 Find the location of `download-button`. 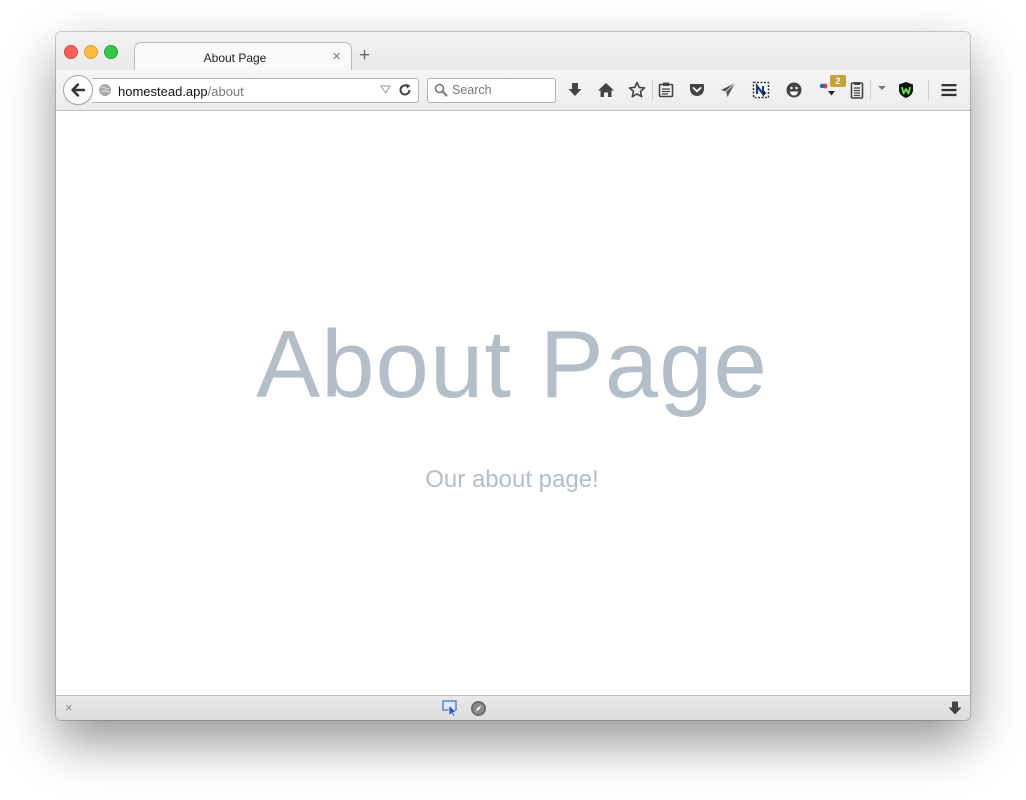

download-button is located at coordinates (575, 90).